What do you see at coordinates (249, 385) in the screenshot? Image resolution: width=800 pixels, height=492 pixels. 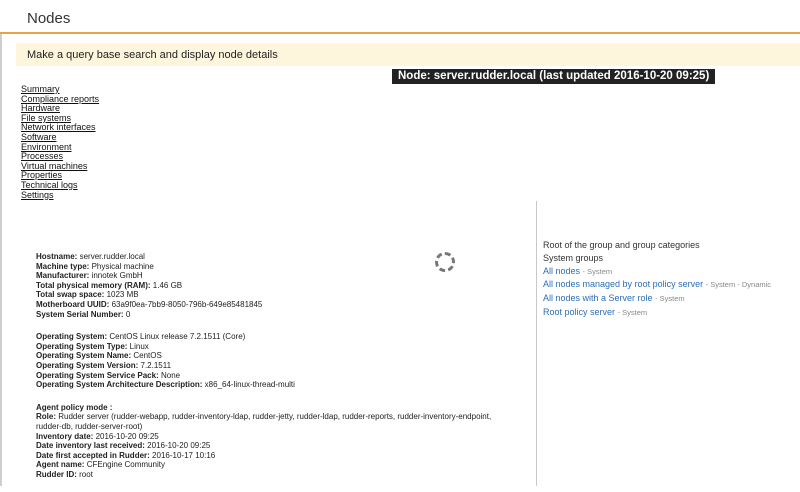 I see `os-arch-value: x86_64-linux-thread-multi` at bounding box center [249, 385].